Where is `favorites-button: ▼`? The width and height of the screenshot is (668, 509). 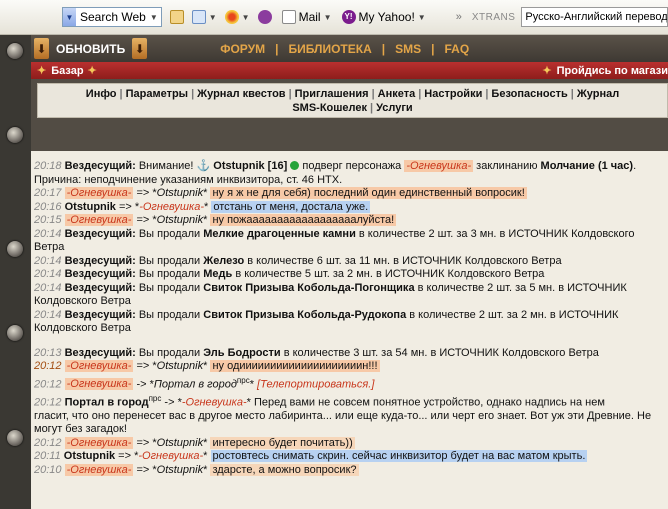
favorites-button: ▼ is located at coordinates (204, 17).